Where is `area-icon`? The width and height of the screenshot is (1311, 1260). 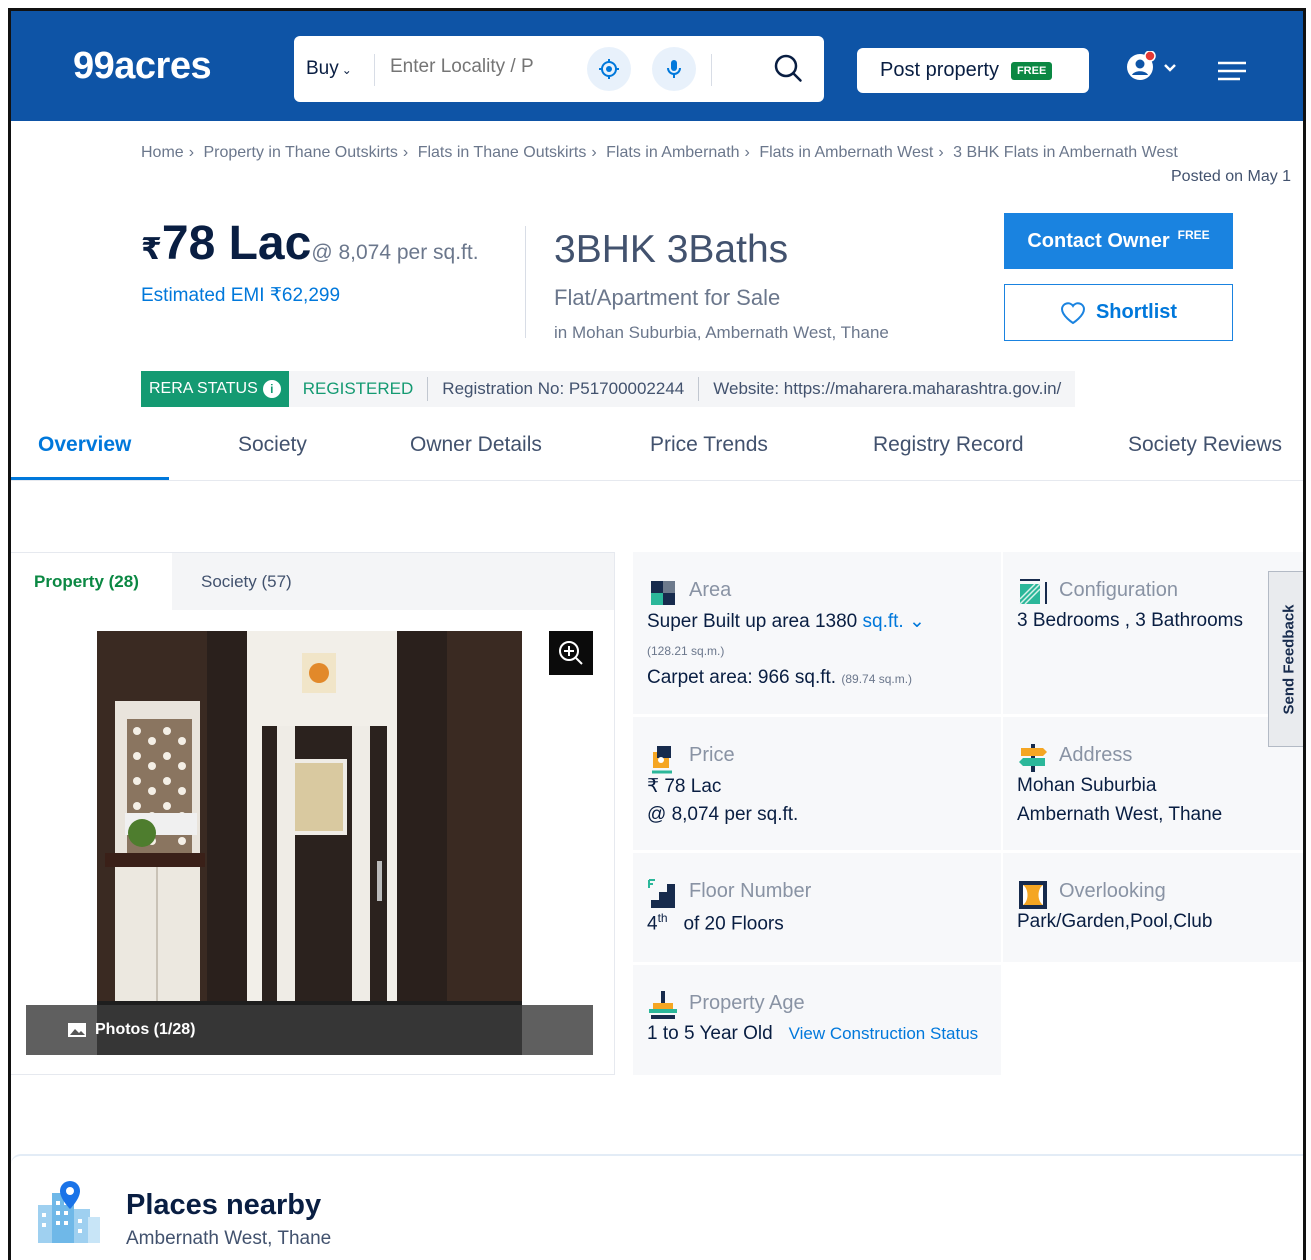 area-icon is located at coordinates (663, 593).